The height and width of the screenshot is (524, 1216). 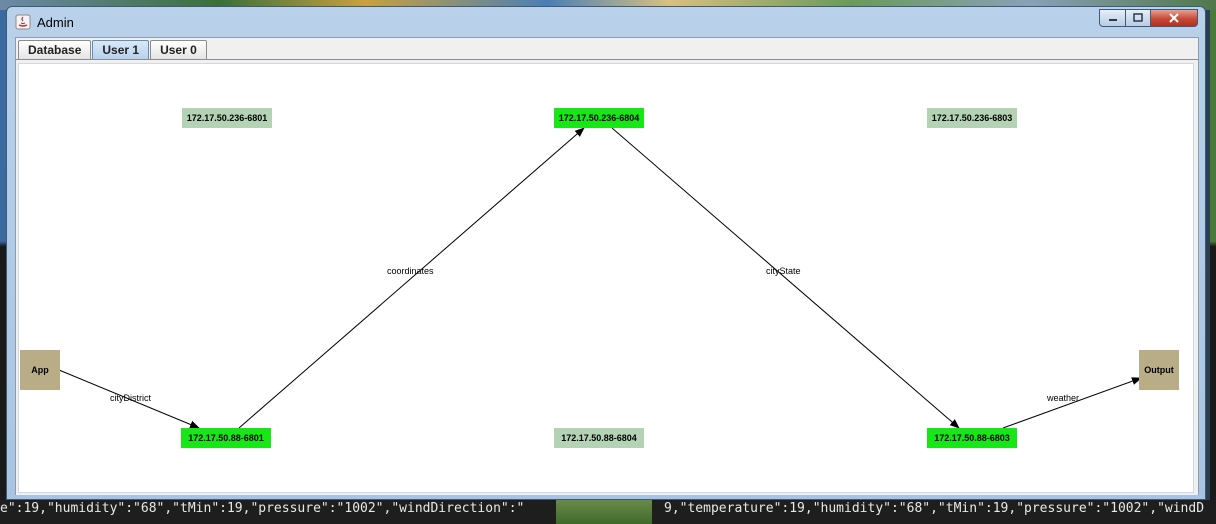 I want to click on edge-label-weather: weather, so click(x=1063, y=398).